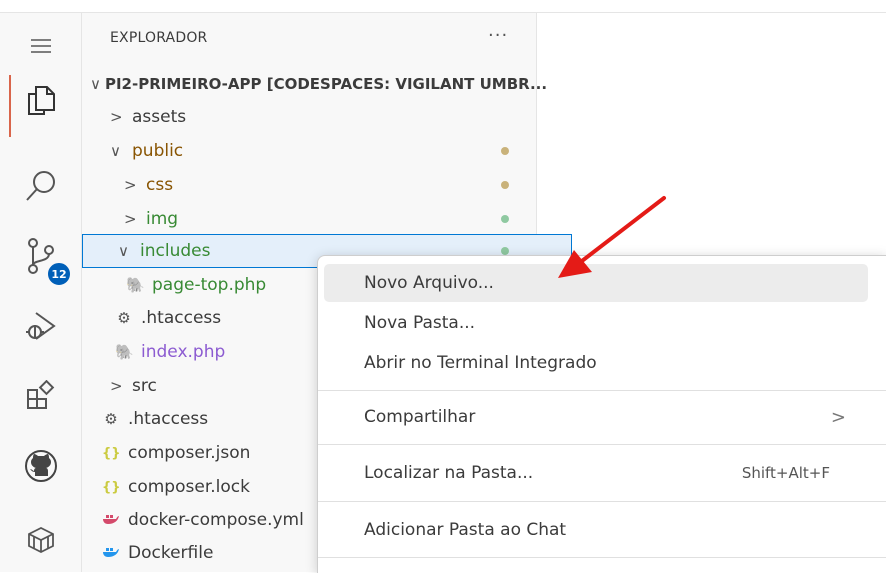 The image size is (886, 573). What do you see at coordinates (162, 219) in the screenshot?
I see `tree-item-label: img` at bounding box center [162, 219].